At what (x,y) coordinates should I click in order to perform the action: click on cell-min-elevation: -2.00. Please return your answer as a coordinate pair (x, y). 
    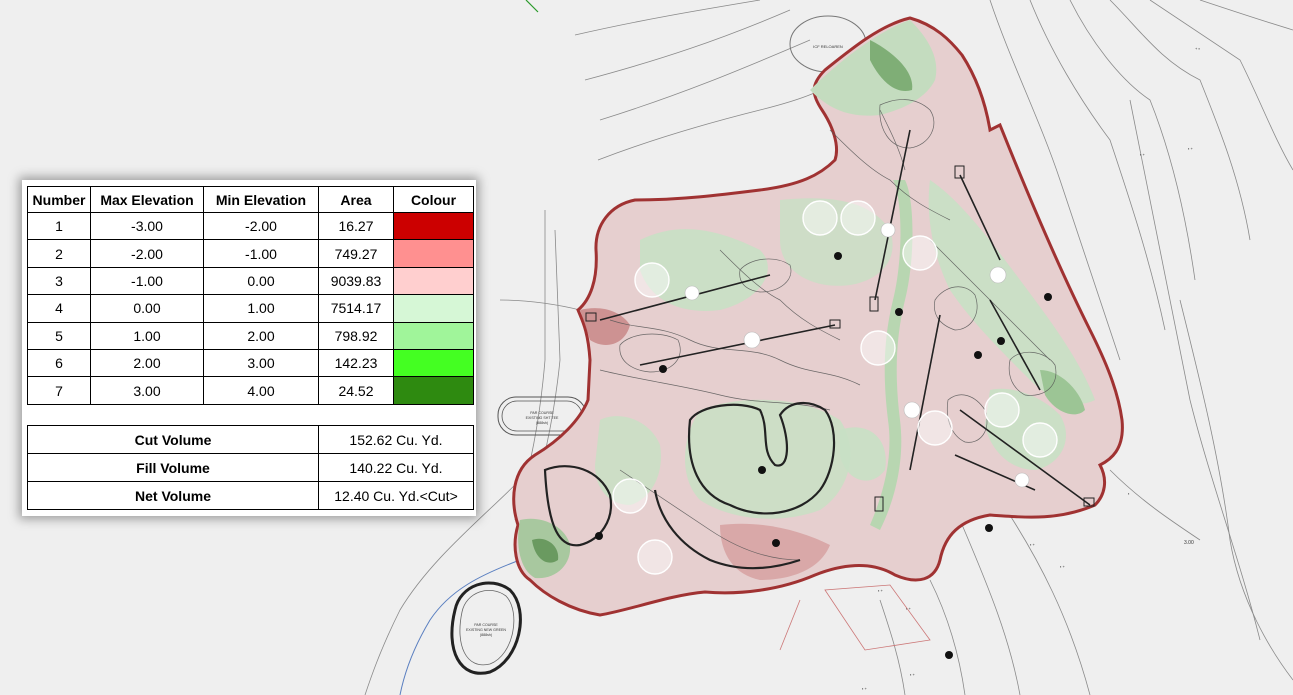
    Looking at the image, I should click on (261, 226).